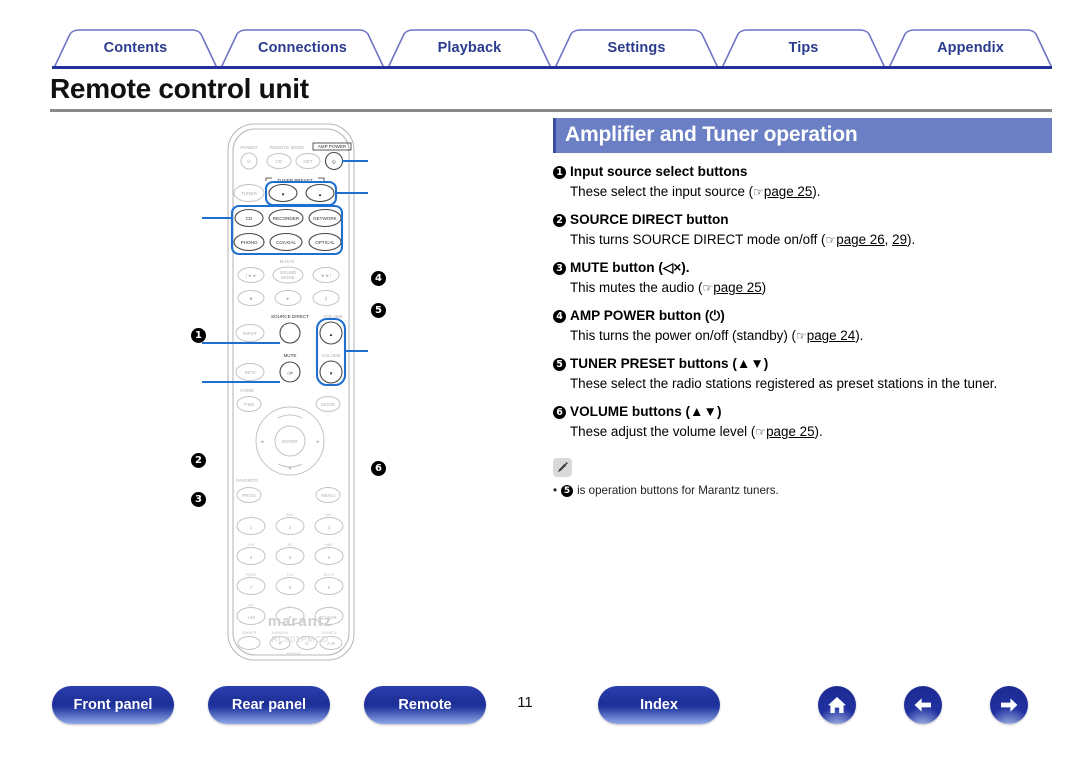 The image size is (1080, 761). Describe the element at coordinates (559, 317) in the screenshot. I see `item-4-number: 4` at that location.